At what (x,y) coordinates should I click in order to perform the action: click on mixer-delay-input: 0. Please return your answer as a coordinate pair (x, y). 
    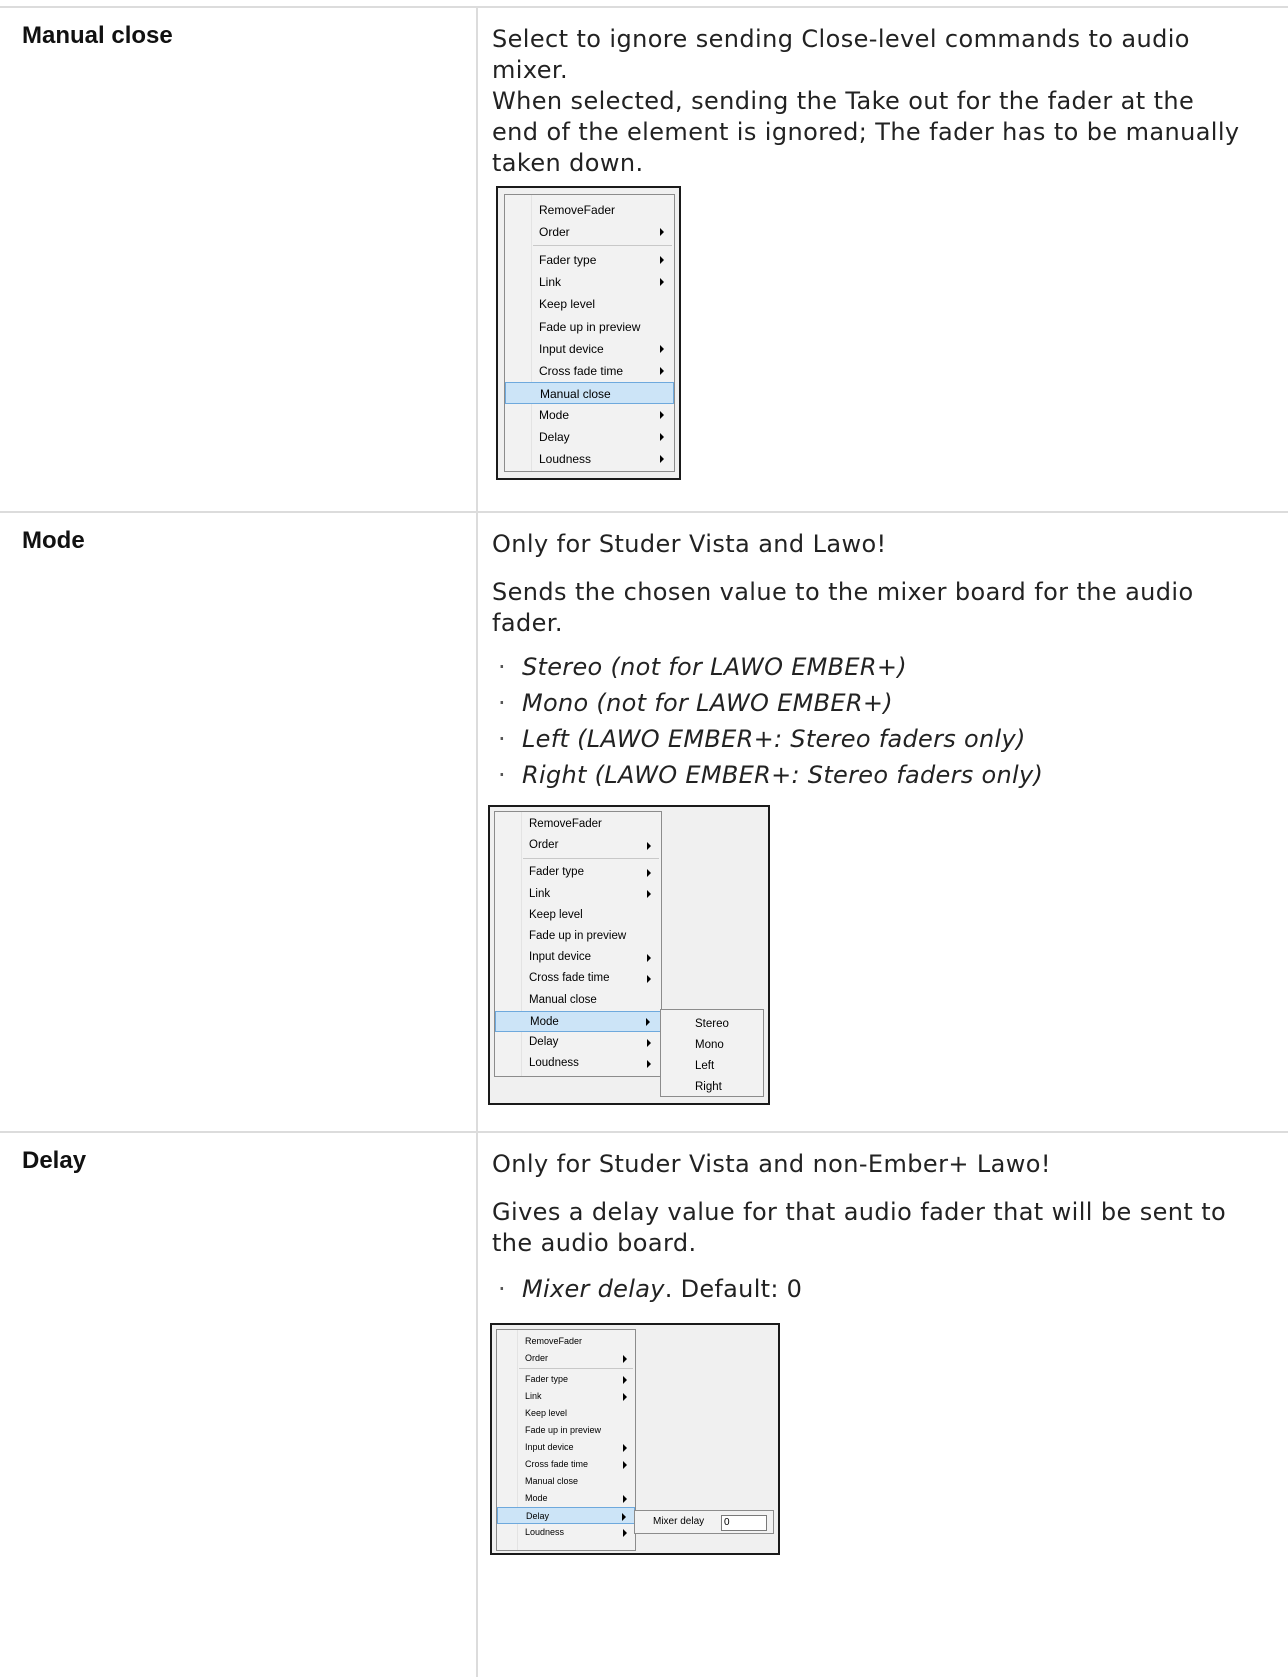
    Looking at the image, I should click on (744, 1523).